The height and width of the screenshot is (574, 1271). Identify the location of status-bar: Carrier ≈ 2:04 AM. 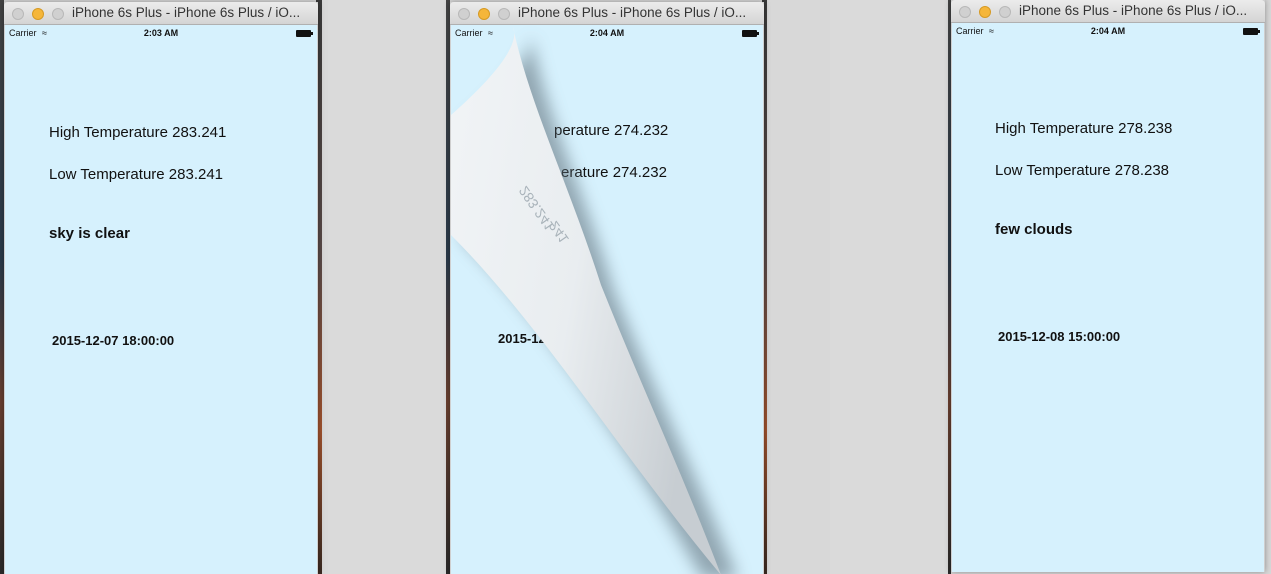
(1108, 33).